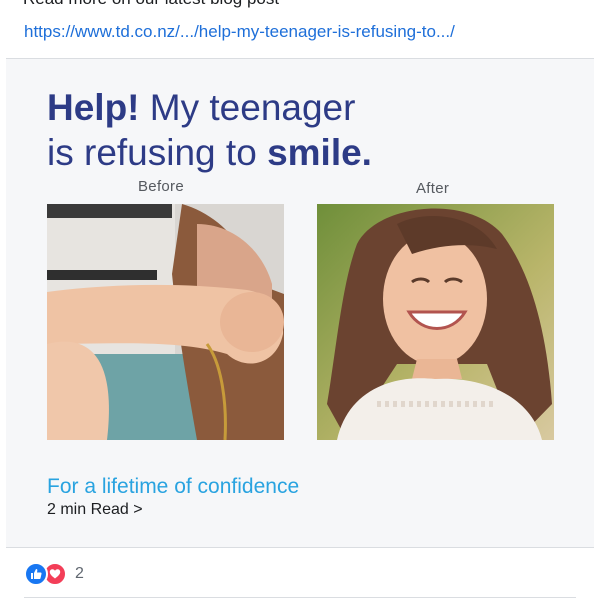 The height and width of the screenshot is (601, 600). What do you see at coordinates (93, 107) in the screenshot?
I see `headline-strong-1: Help!` at bounding box center [93, 107].